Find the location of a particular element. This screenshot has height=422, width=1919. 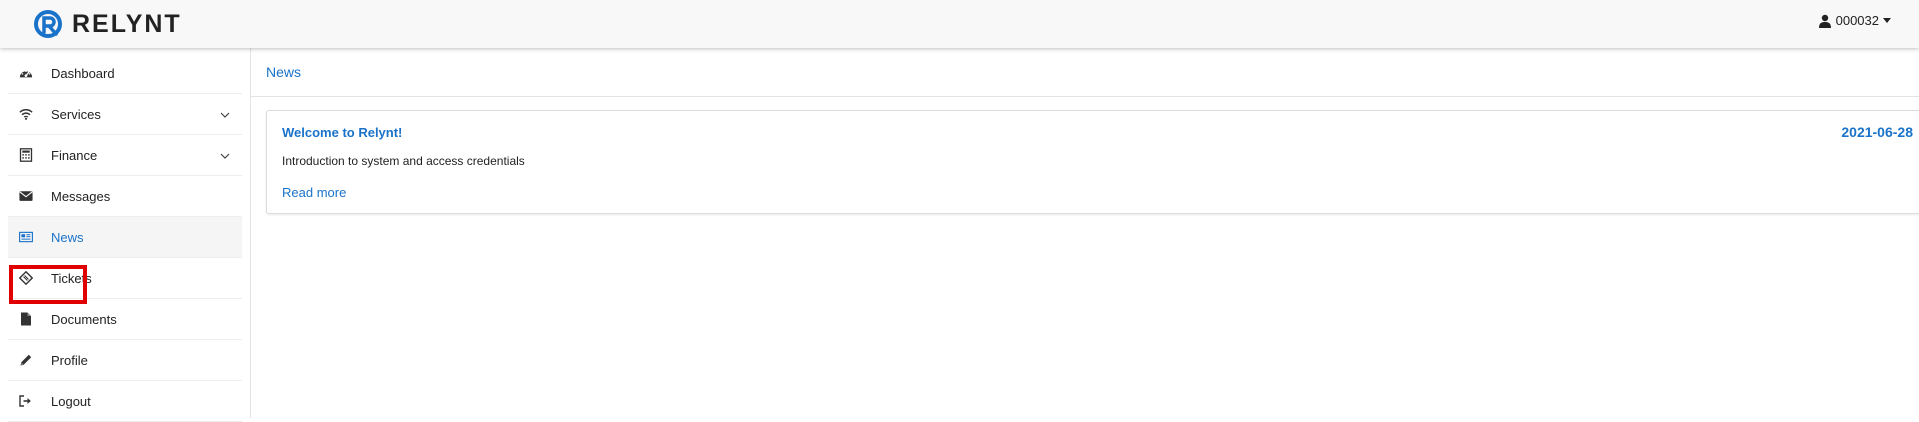

news-title: Welcome to Relynt! is located at coordinates (342, 132).